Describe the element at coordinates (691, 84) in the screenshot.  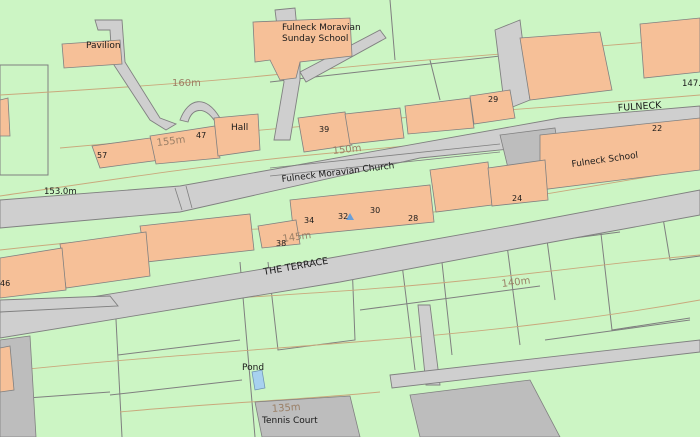
I see `spot-height-147: 147.6` at that location.